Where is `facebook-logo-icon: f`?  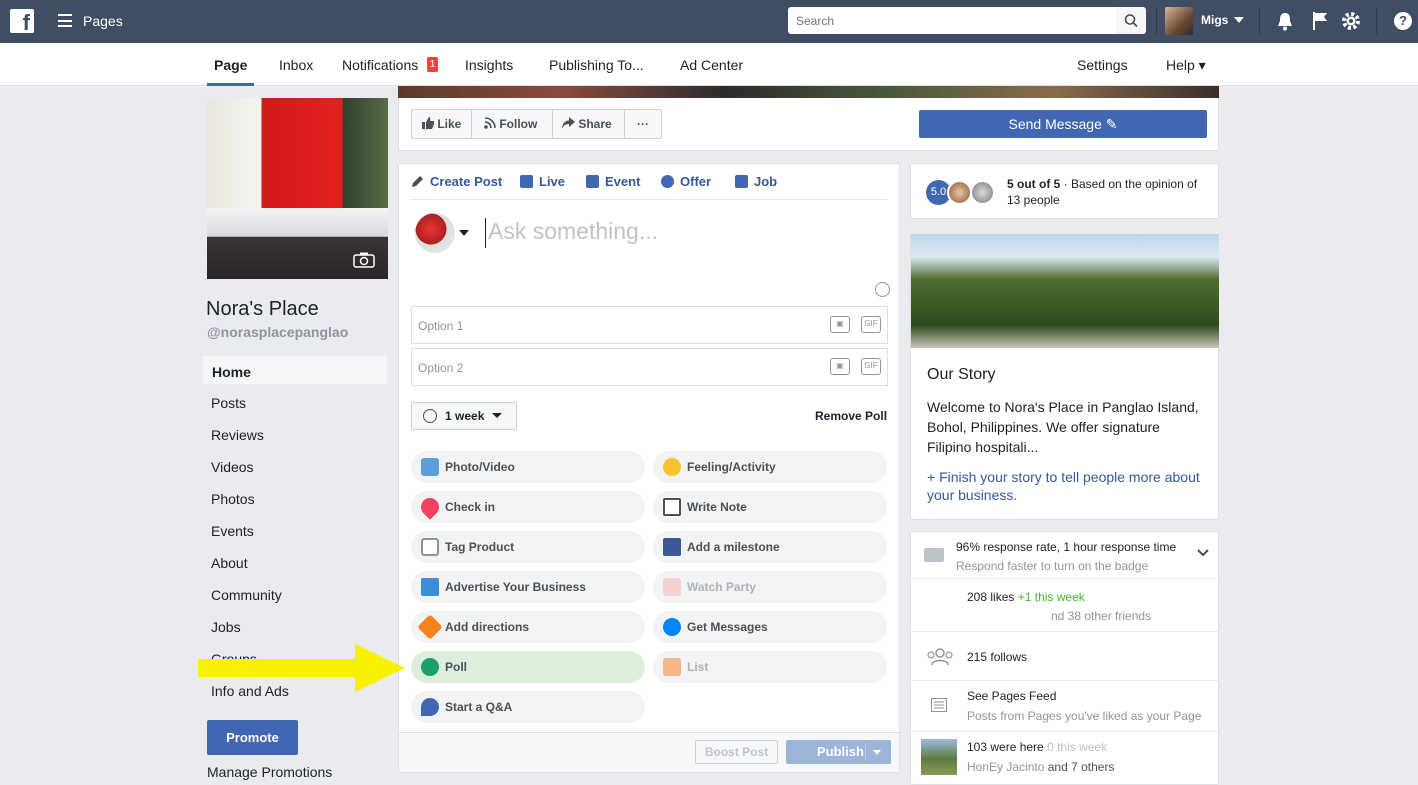
facebook-logo-icon: f is located at coordinates (22, 21).